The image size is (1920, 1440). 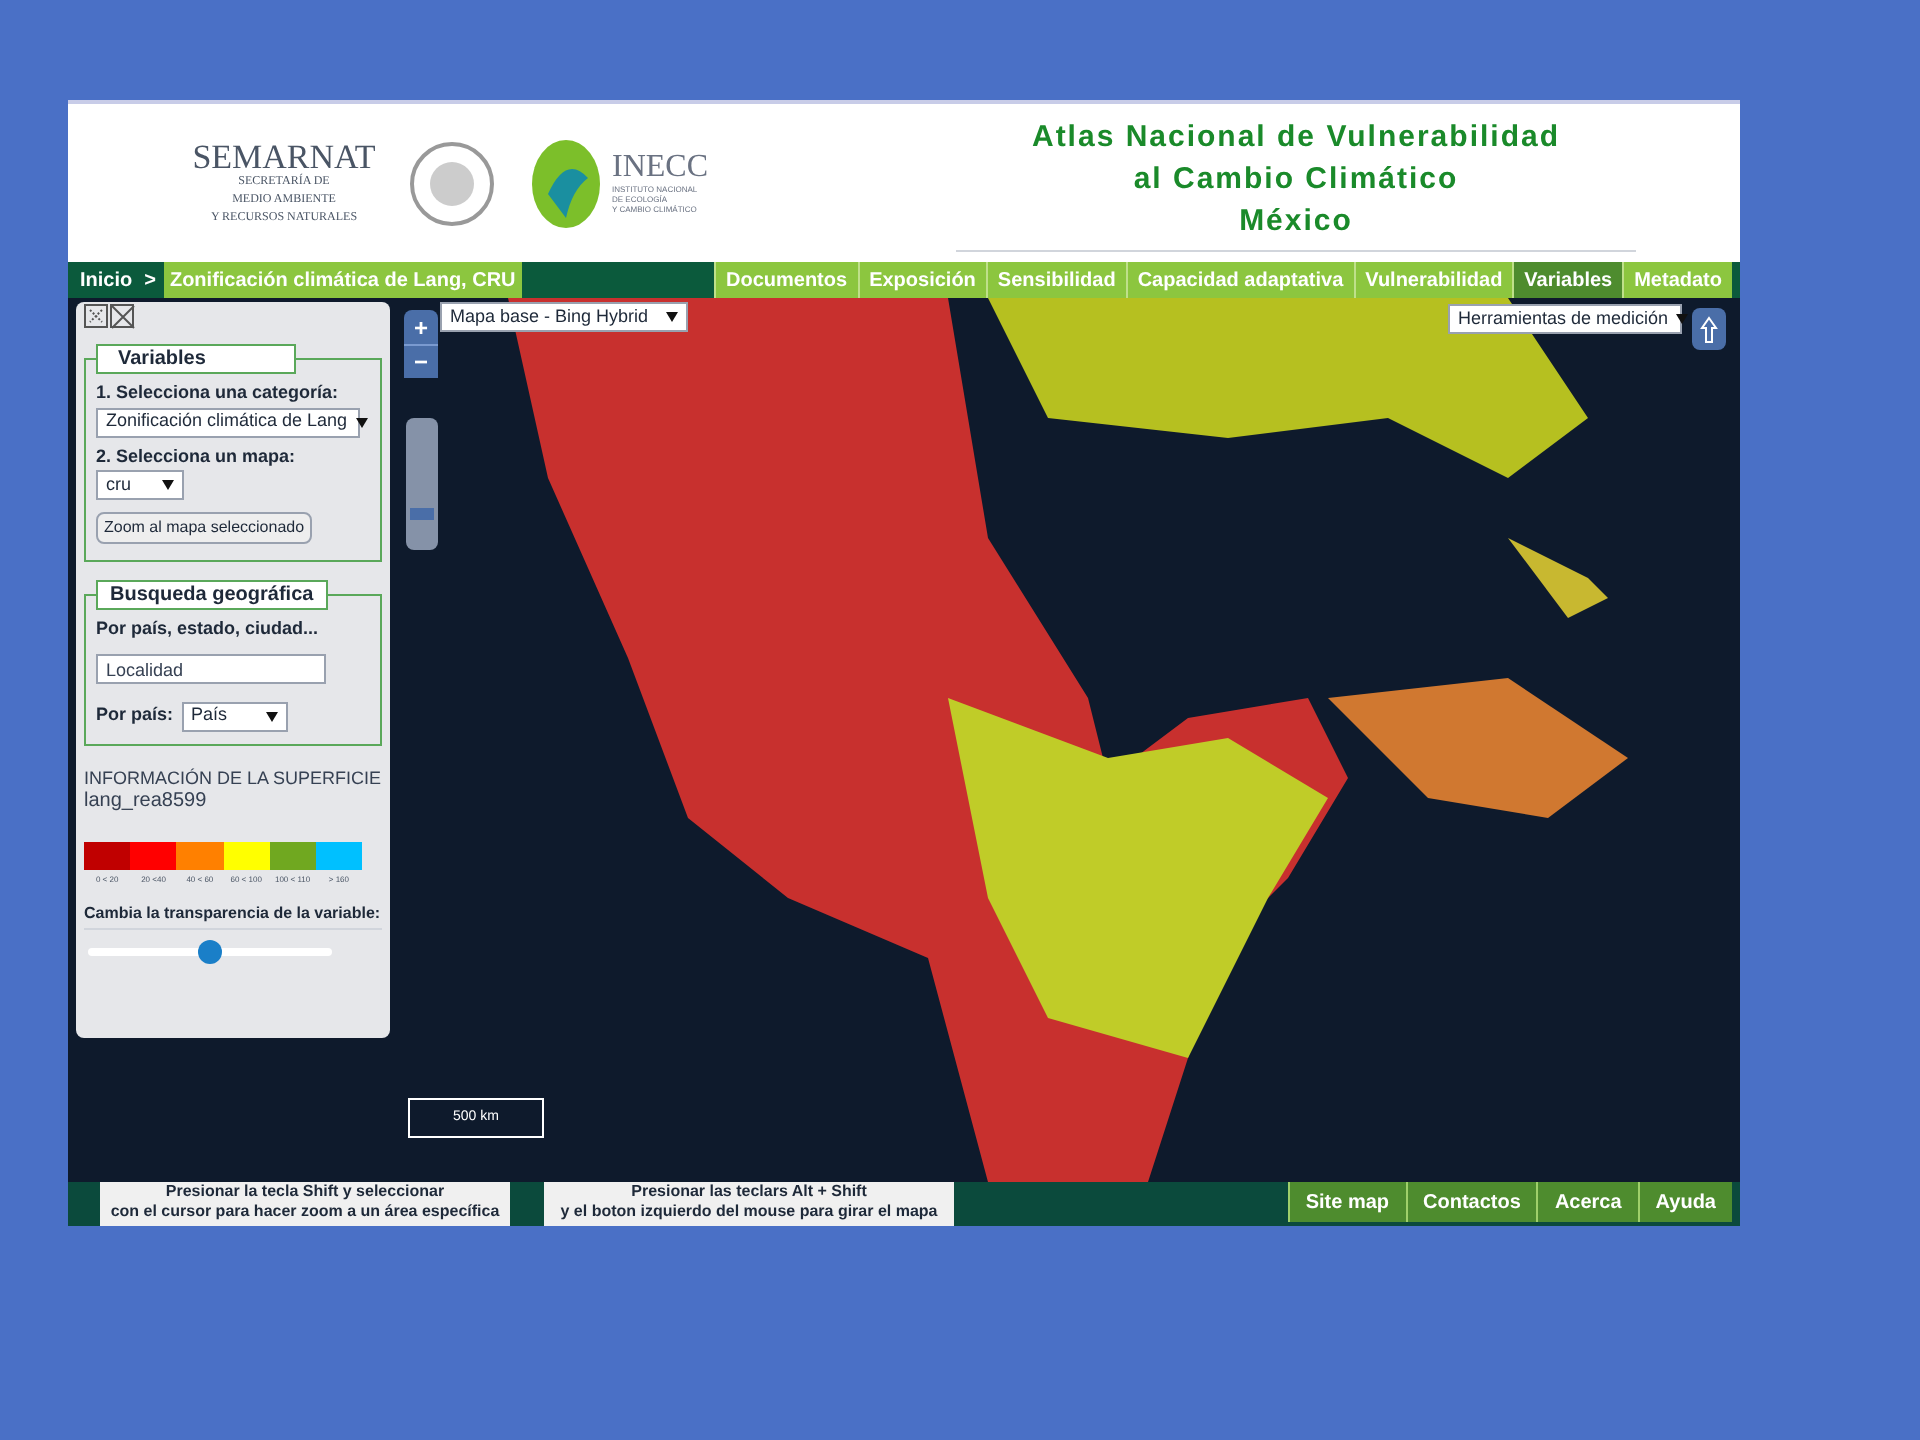 What do you see at coordinates (233, 913) in the screenshot?
I see `transparency-label: Cambia la transparencia de la variable:` at bounding box center [233, 913].